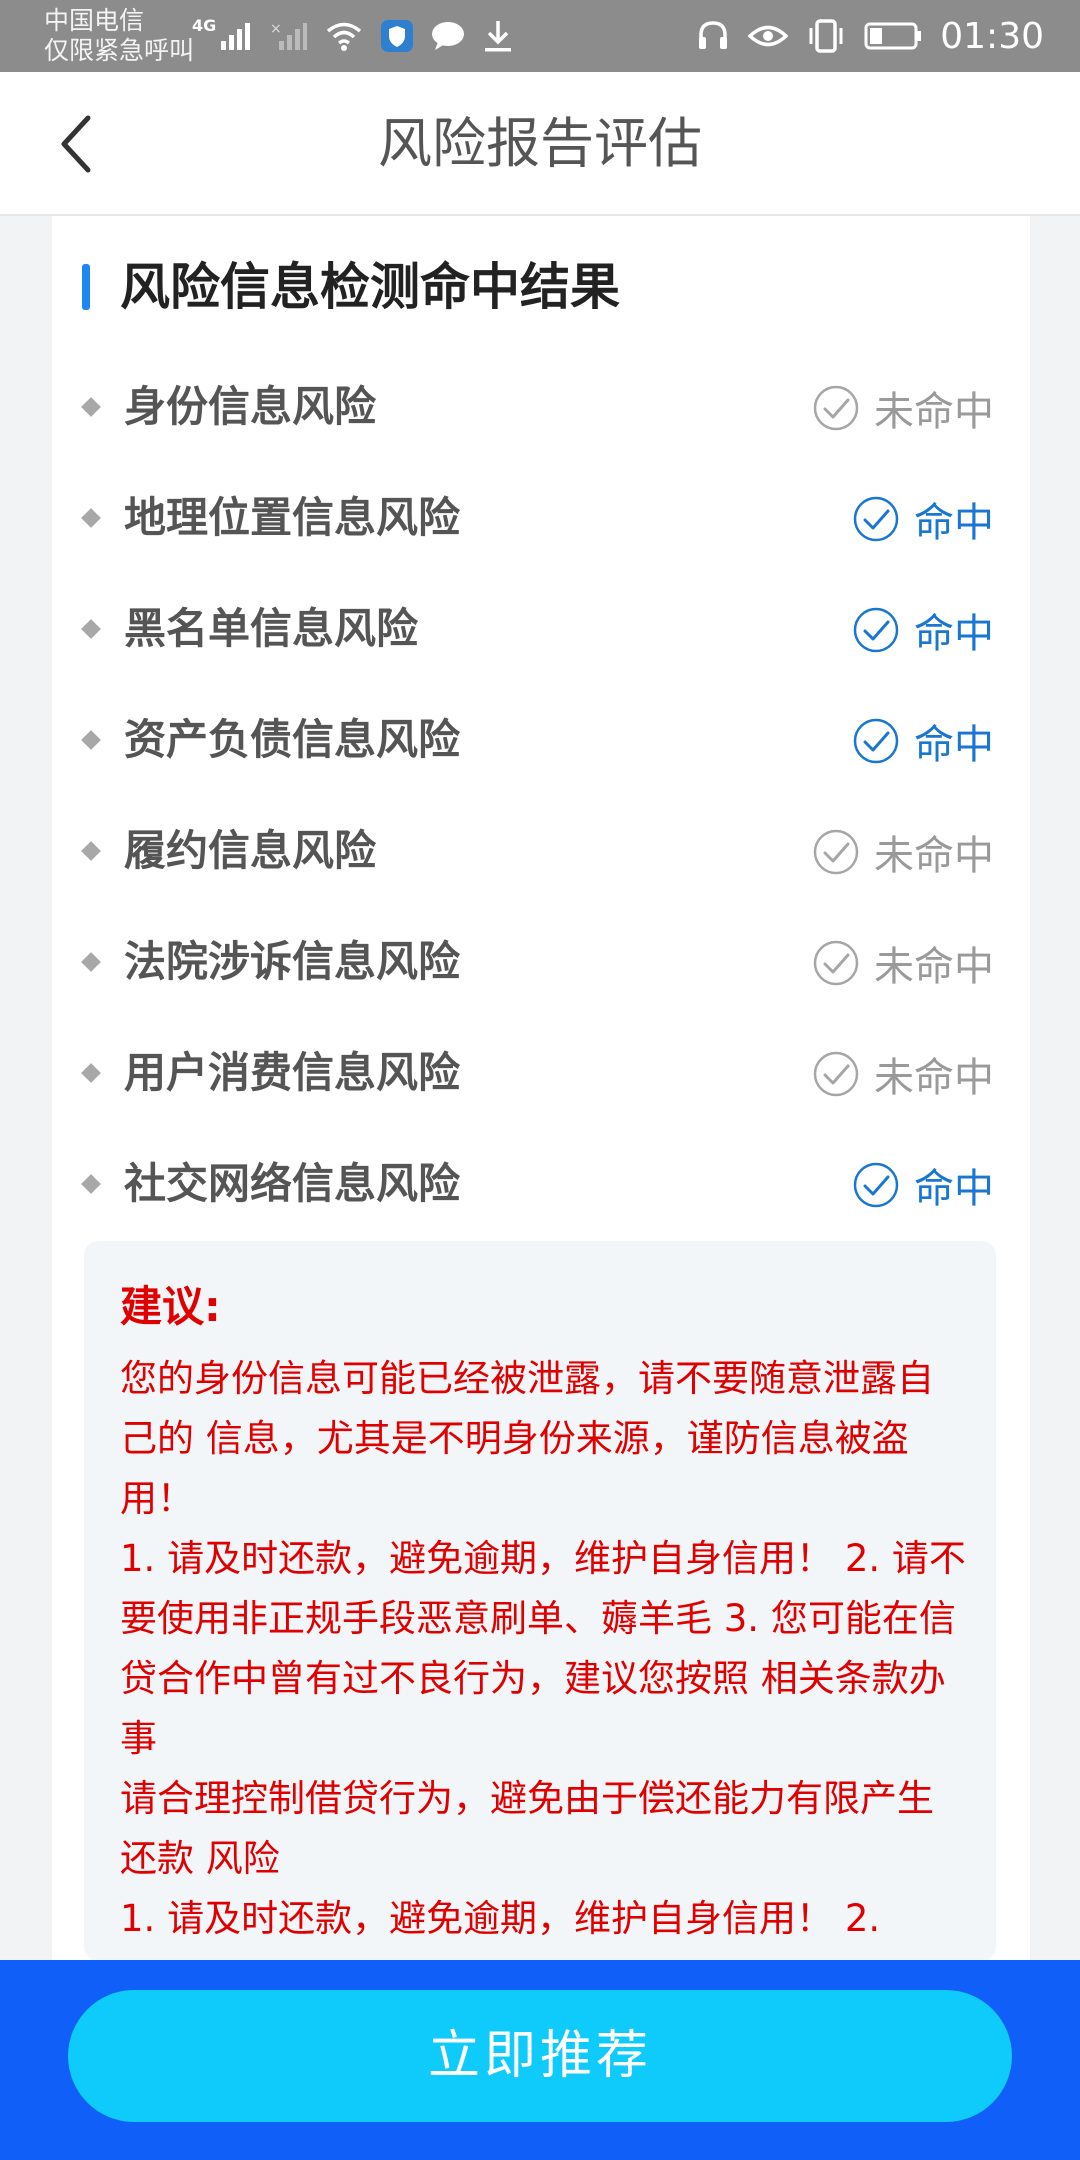 Image resolution: width=1080 pixels, height=2160 pixels. What do you see at coordinates (289, 35) in the screenshot?
I see `no-signal-icon: ×` at bounding box center [289, 35].